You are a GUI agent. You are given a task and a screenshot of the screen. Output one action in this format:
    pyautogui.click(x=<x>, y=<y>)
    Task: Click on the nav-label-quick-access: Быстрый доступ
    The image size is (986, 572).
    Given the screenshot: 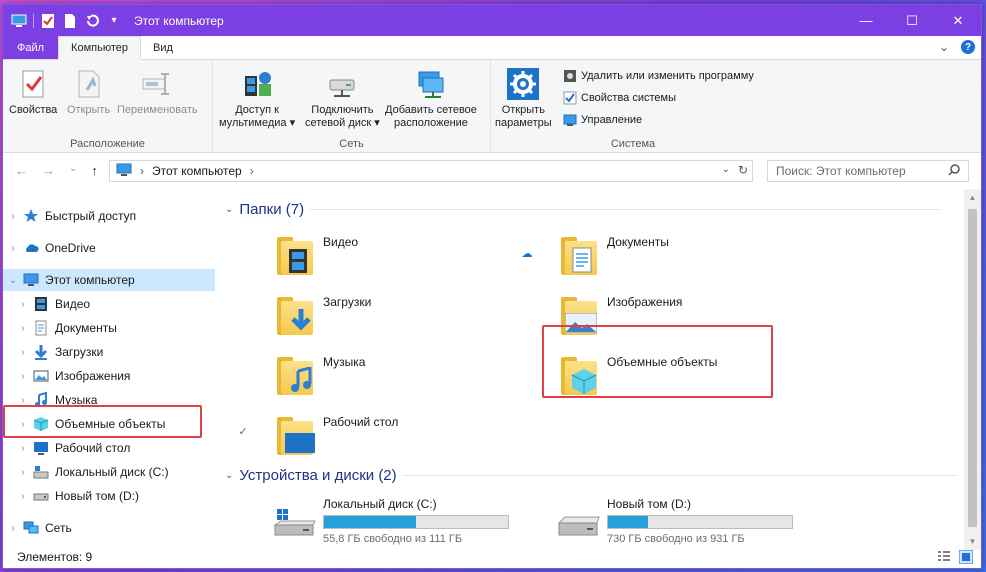 What is the action you would take?
    pyautogui.click(x=91, y=216)
    